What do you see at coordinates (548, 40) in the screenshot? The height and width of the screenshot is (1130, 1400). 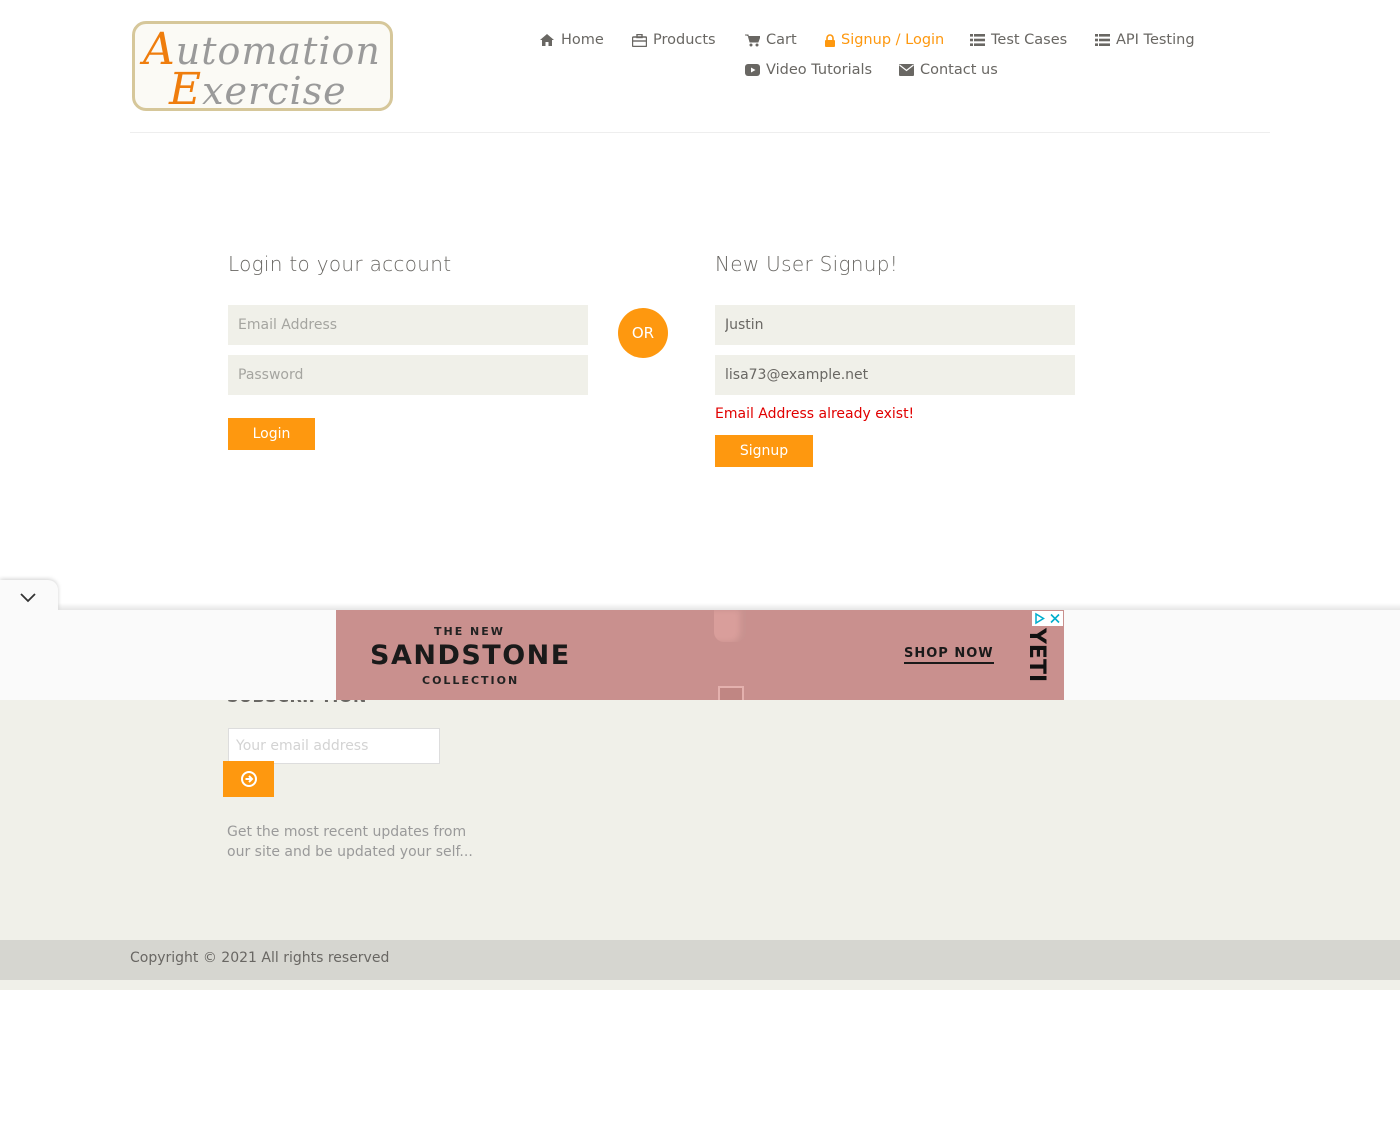 I see `home-icon` at bounding box center [548, 40].